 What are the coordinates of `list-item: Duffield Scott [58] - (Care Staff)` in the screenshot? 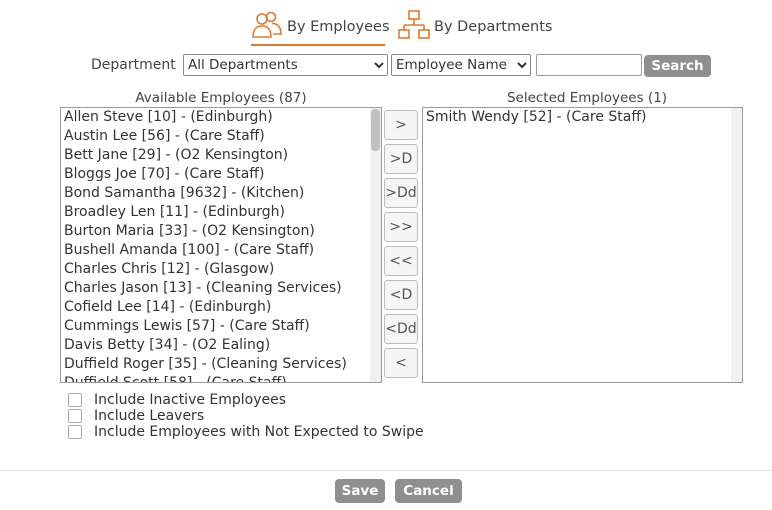 It's located at (221, 378).